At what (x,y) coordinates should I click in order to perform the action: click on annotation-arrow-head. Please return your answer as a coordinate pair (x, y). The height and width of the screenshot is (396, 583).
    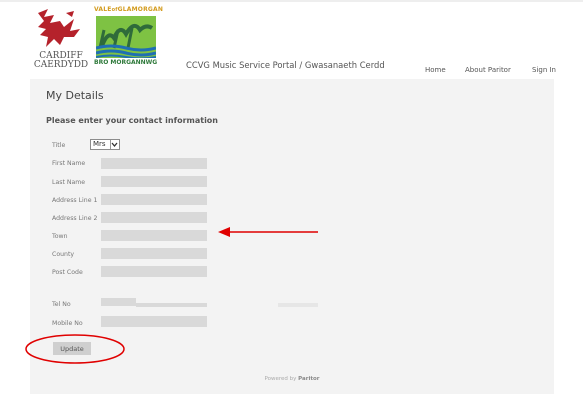
    Looking at the image, I should click on (224, 232).